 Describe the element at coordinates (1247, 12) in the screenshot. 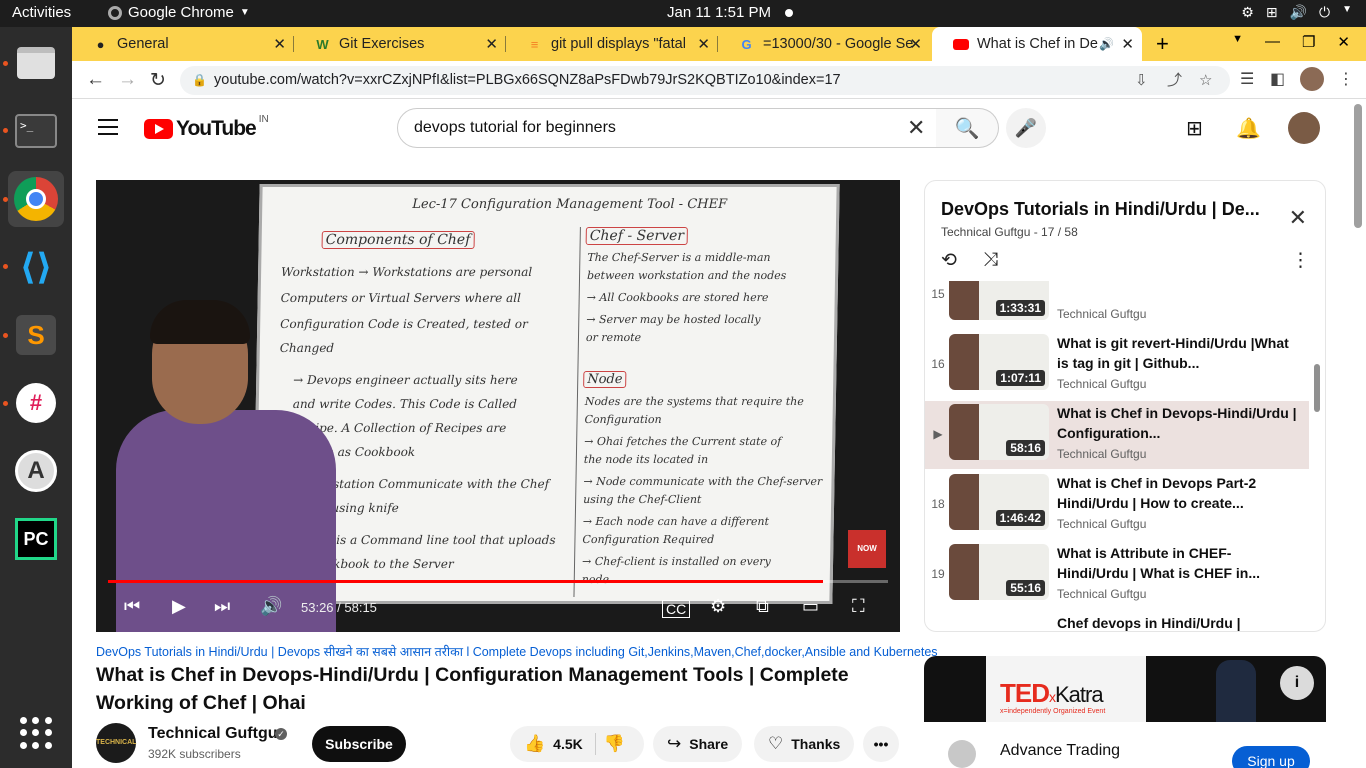

I see `settings-tray-icon: ⚙` at that location.